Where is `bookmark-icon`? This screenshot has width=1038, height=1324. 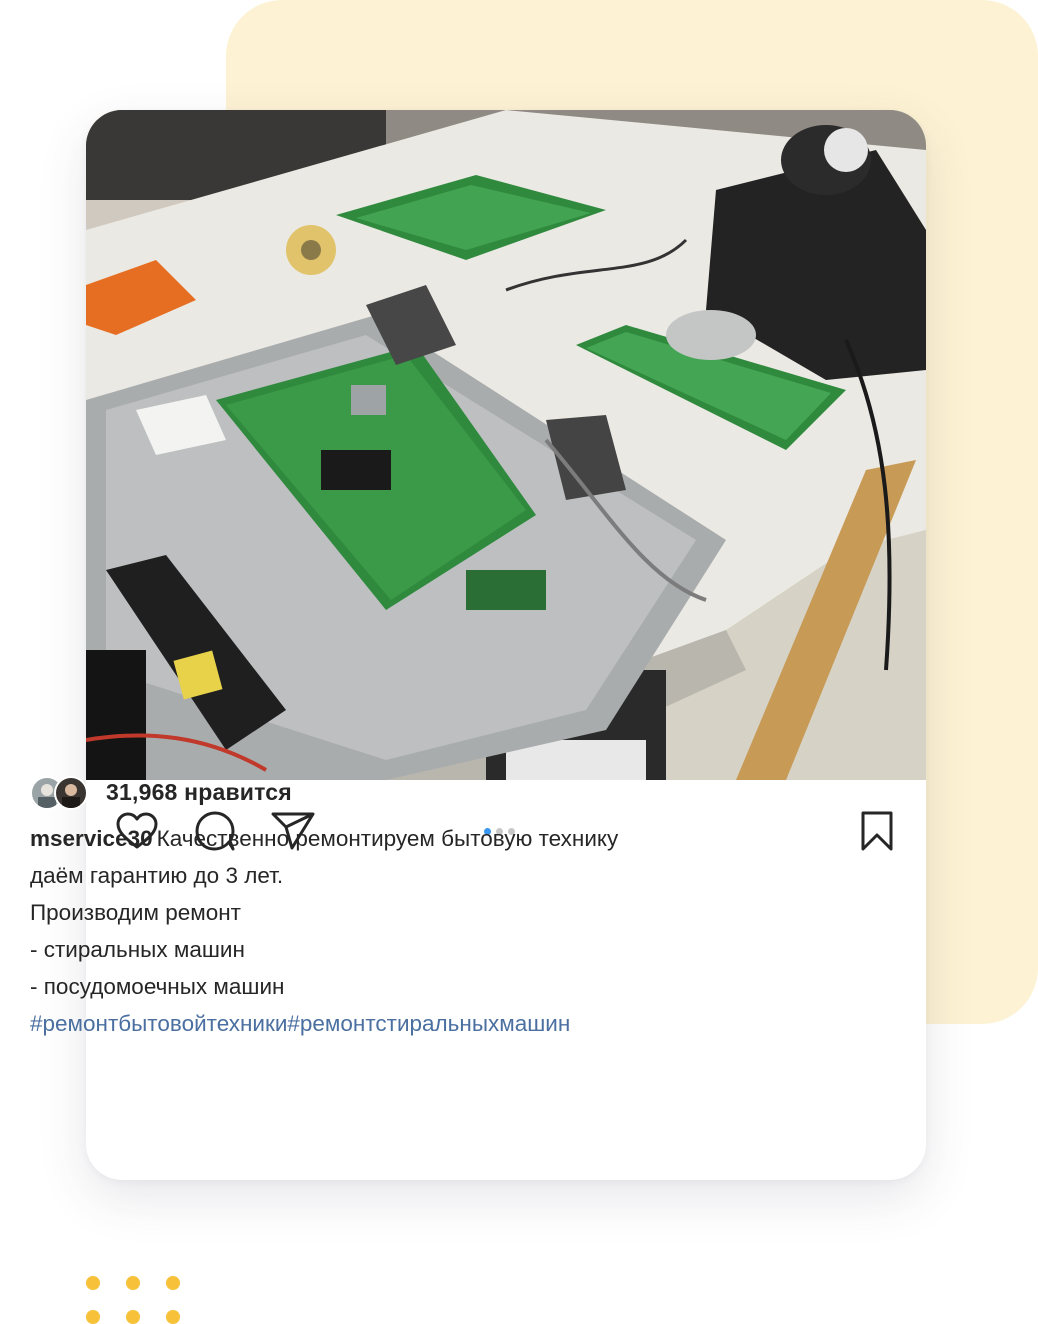
bookmark-icon is located at coordinates (877, 831).